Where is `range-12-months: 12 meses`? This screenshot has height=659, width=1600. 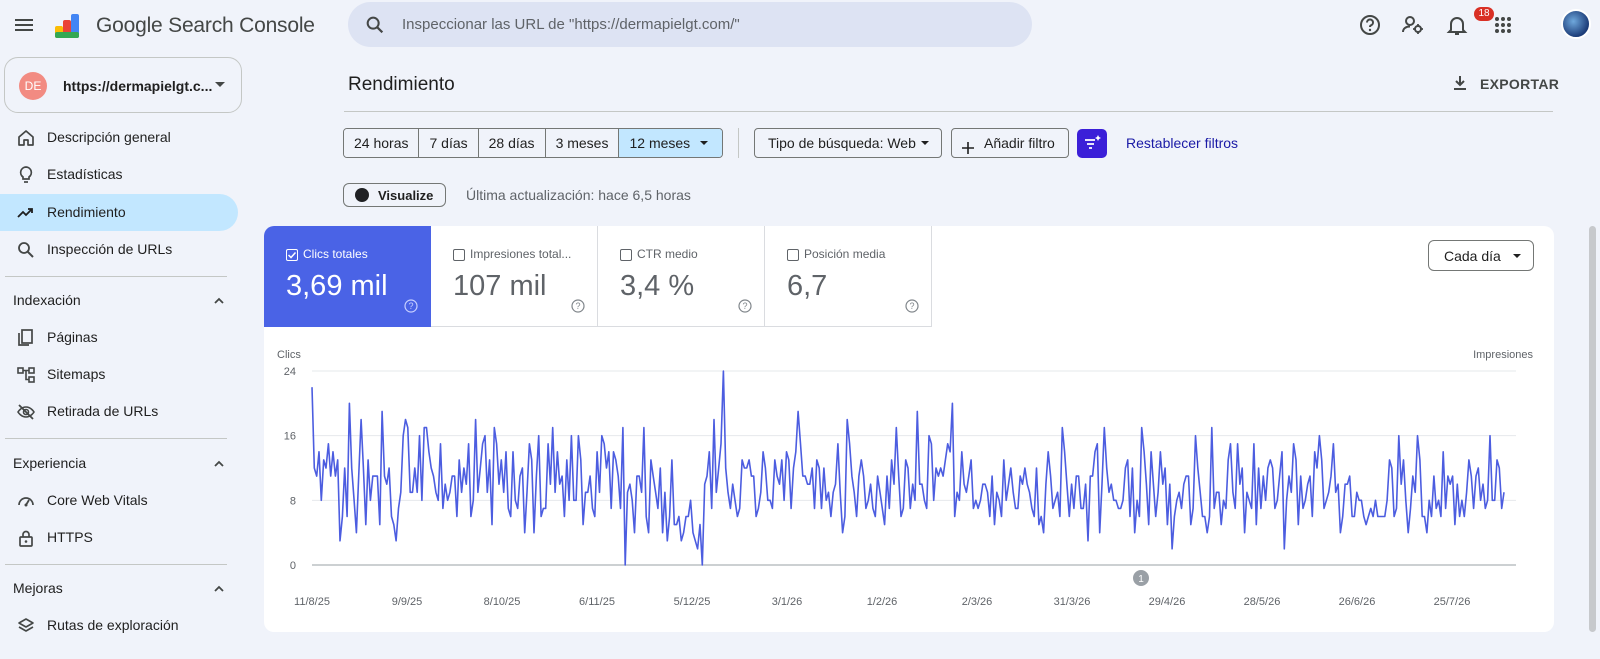
range-12-months: 12 meses is located at coordinates (671, 143).